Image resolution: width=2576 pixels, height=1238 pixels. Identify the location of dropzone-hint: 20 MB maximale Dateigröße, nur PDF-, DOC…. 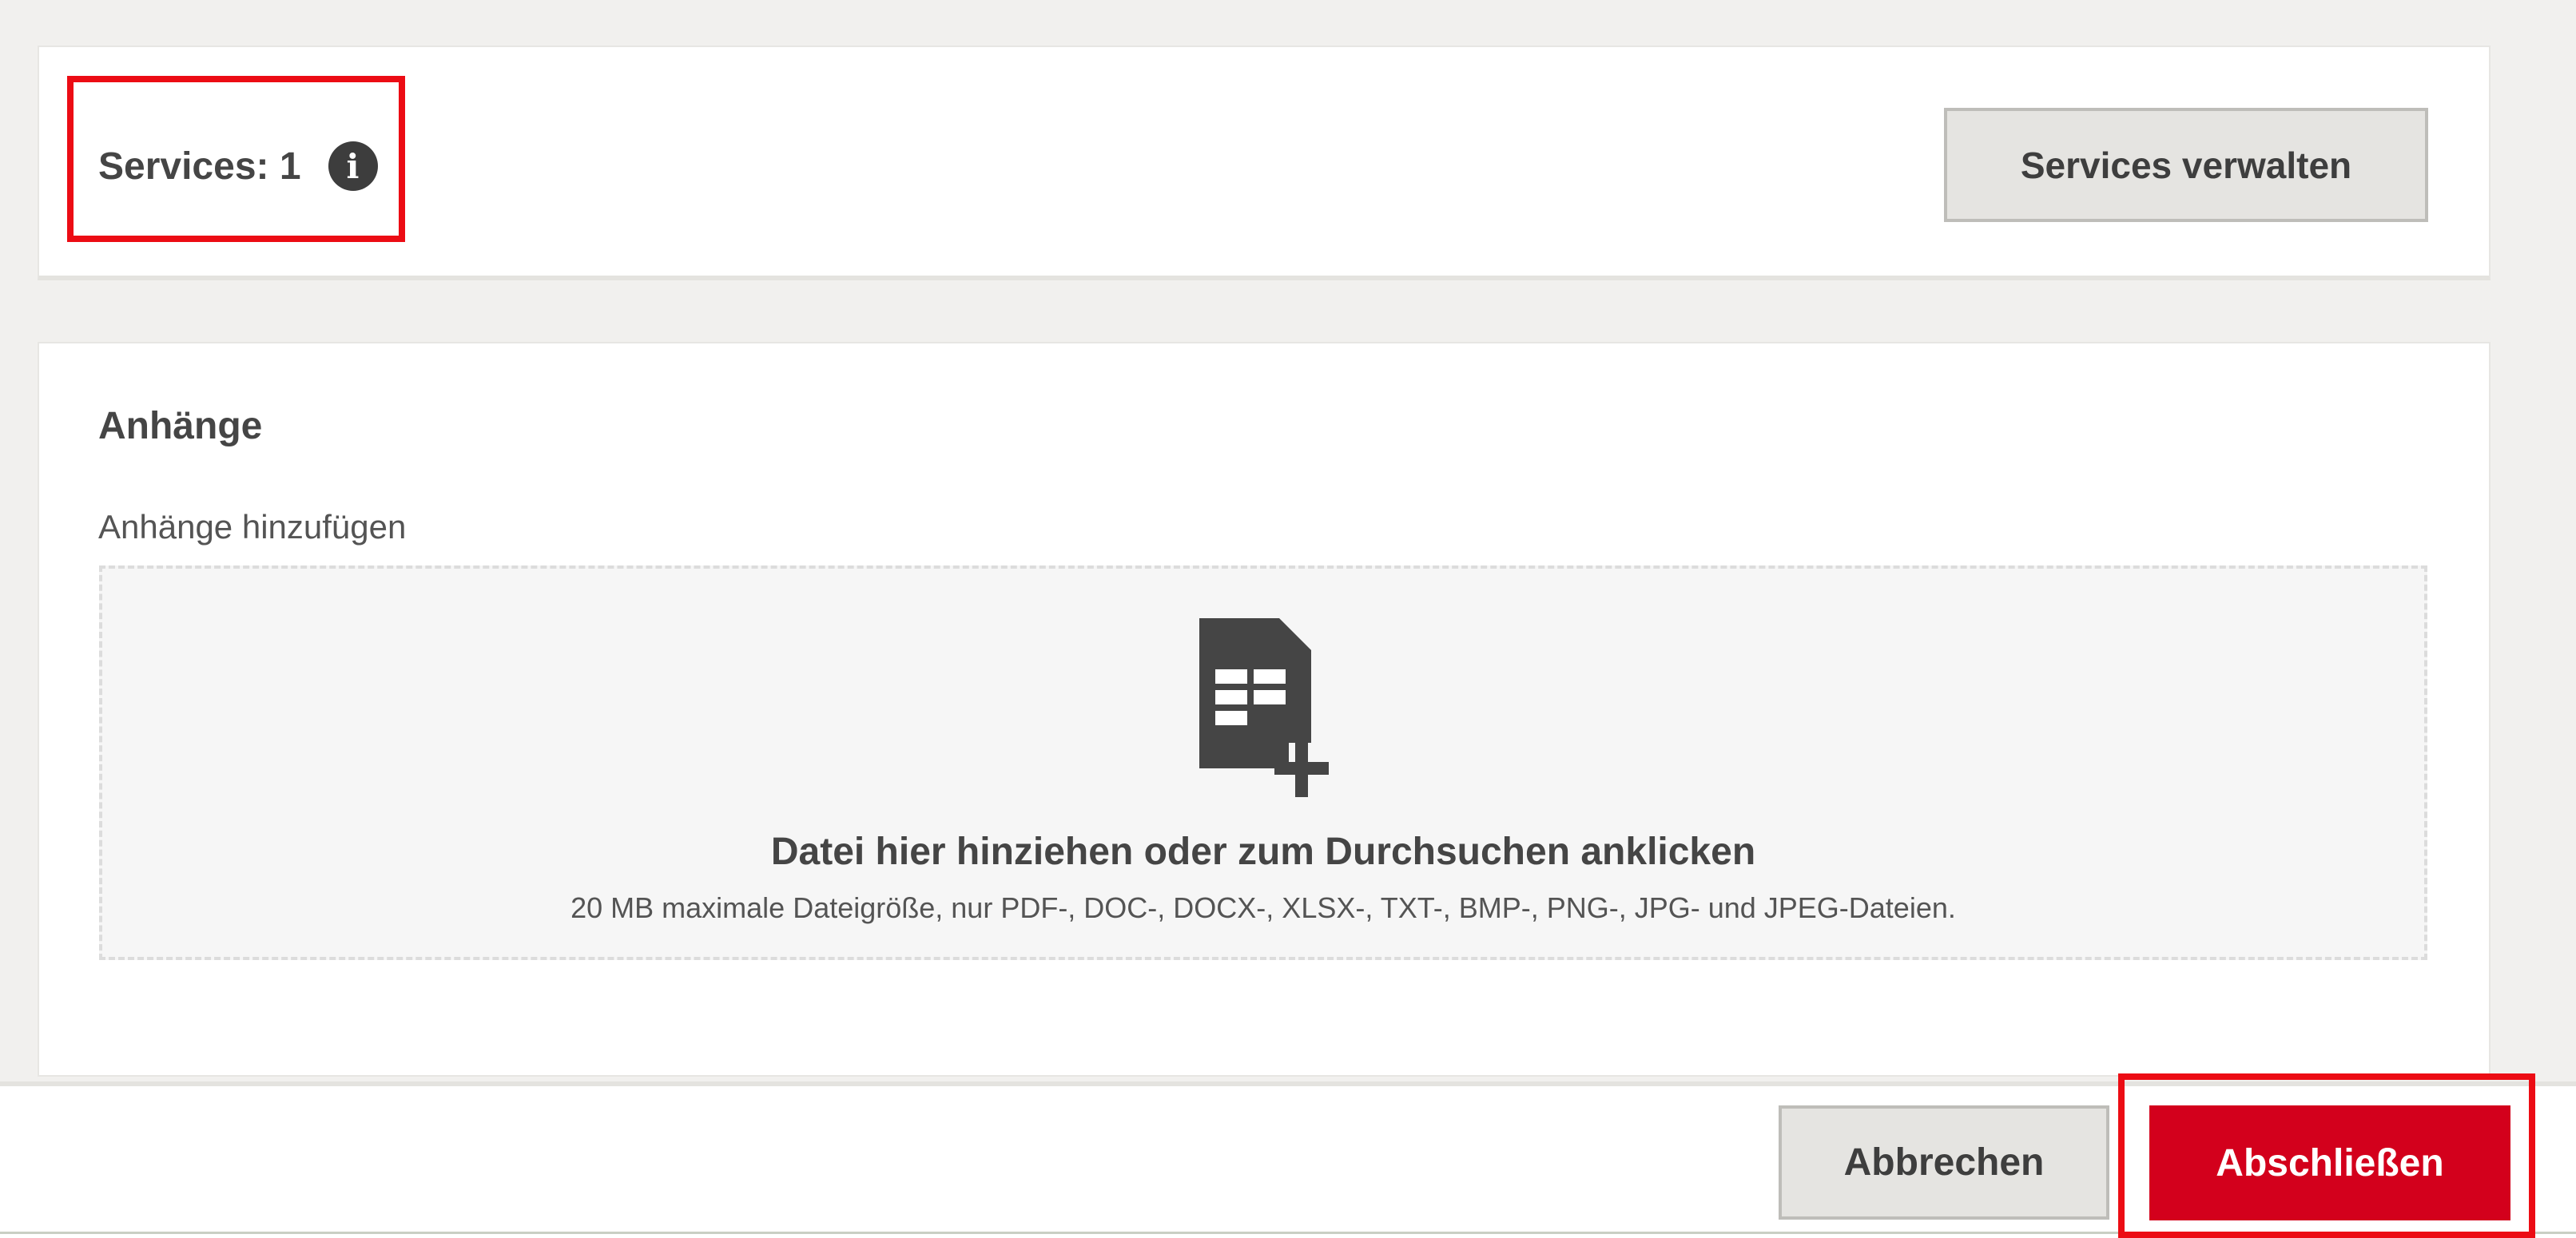
(1263, 907).